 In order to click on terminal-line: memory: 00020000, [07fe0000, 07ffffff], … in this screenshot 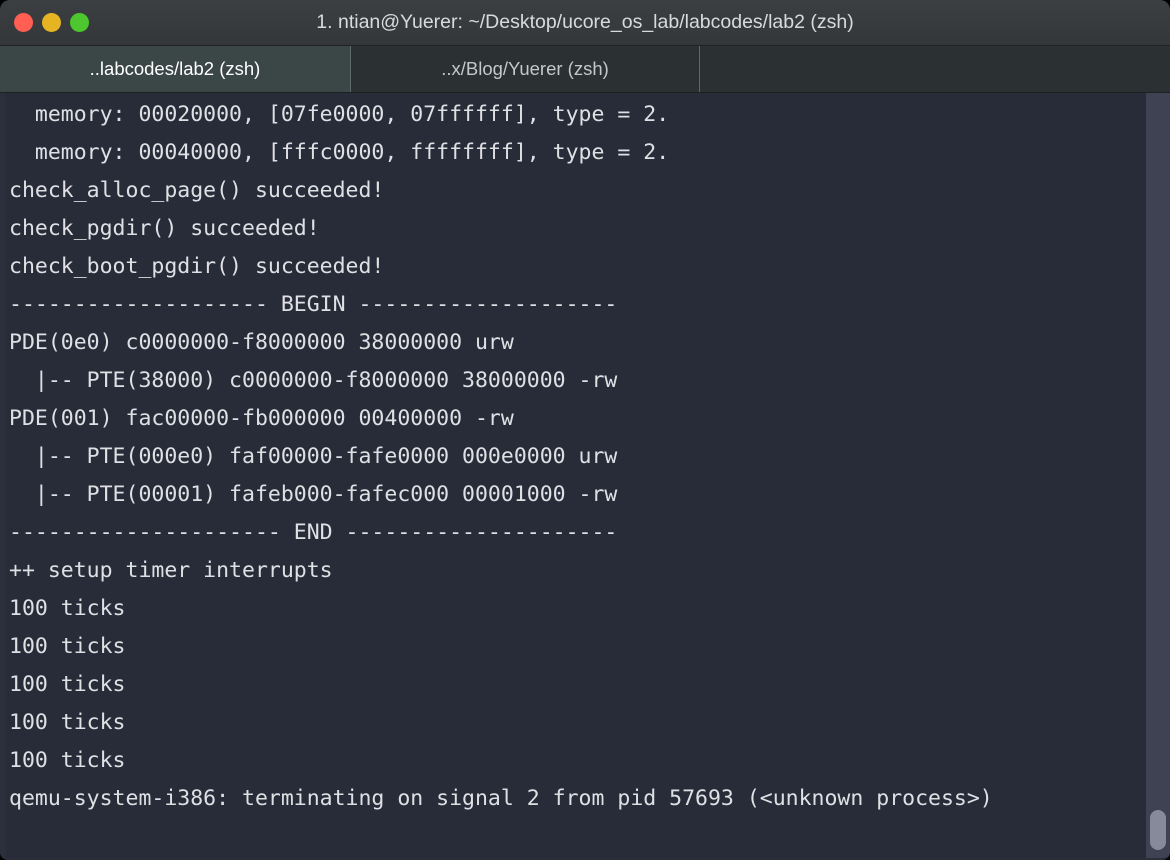, I will do `click(339, 114)`.